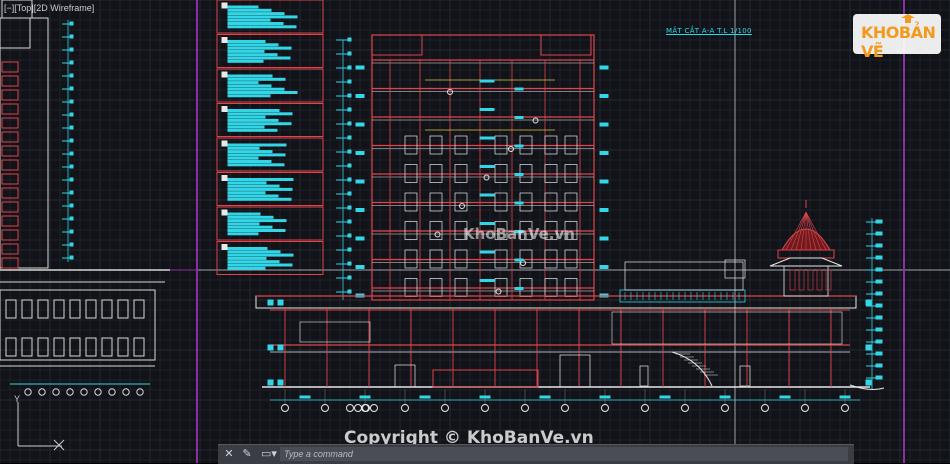 The height and width of the screenshot is (464, 950). Describe the element at coordinates (564, 454) in the screenshot. I see `command-input` at that location.